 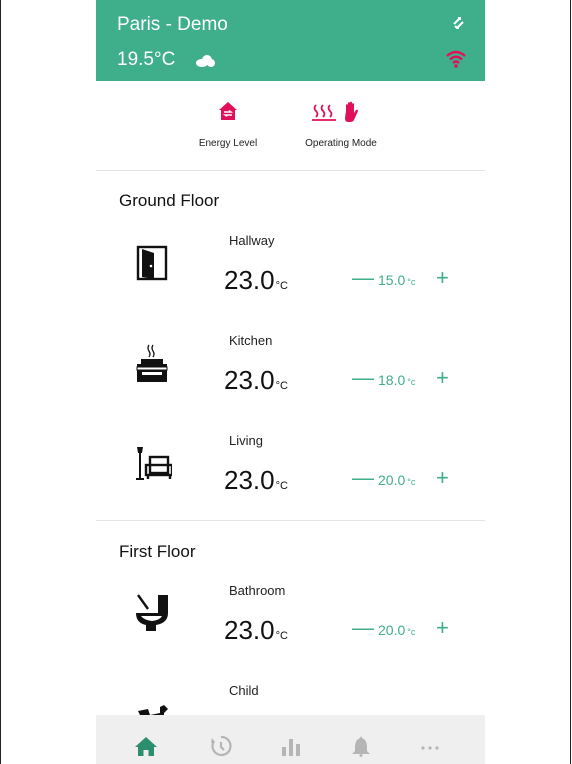 What do you see at coordinates (290, 623) in the screenshot?
I see `room-row-bathroom: Bathroom 23.0°C — 20.0 °c +` at bounding box center [290, 623].